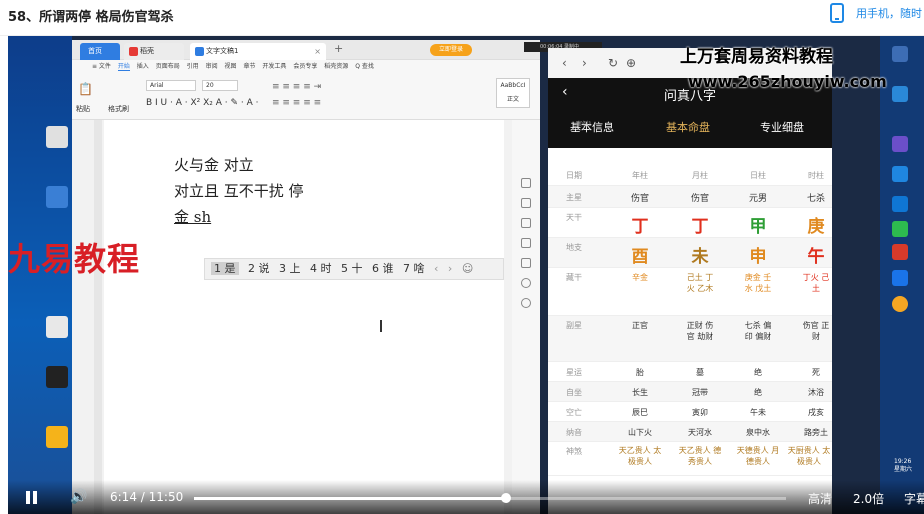  What do you see at coordinates (296, 103) in the screenshot?
I see `align-icon: ≡ ≡ ≡ ≡ ≡` at bounding box center [296, 103].